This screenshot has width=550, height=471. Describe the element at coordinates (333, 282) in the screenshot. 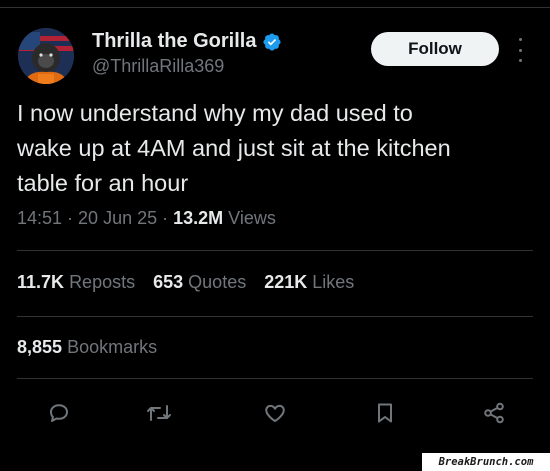

I see `likes-label: Likes` at that location.